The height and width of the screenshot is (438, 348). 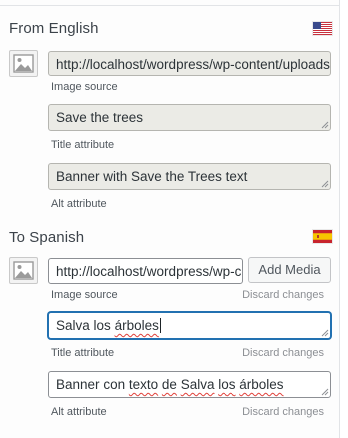 What do you see at coordinates (283, 353) in the screenshot?
I see `discard-changes-title-link: Discard changes` at bounding box center [283, 353].